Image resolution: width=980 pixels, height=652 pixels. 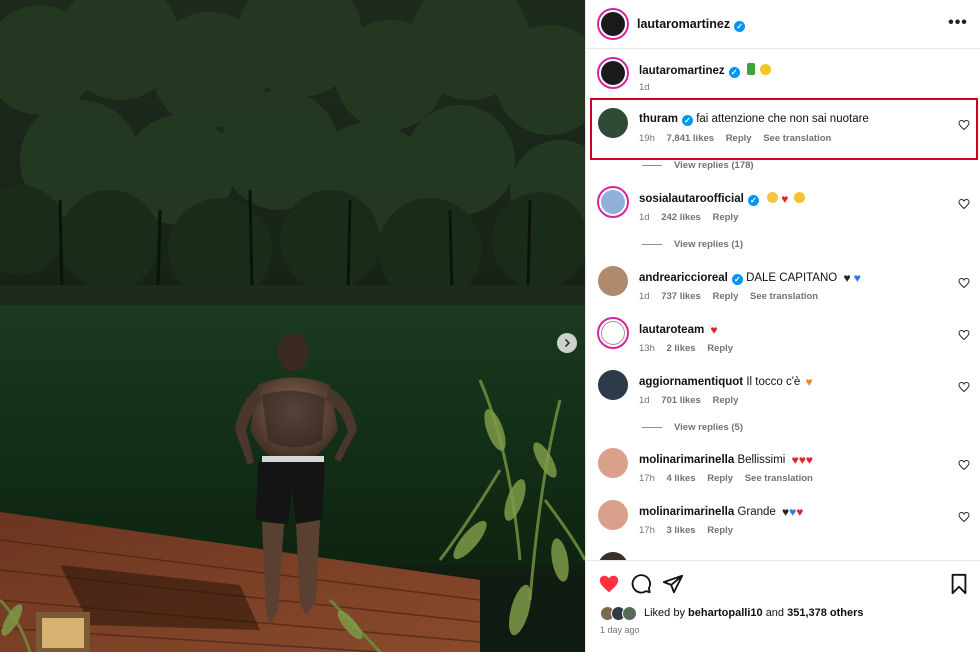 I want to click on highlight-box, so click(x=784, y=129).